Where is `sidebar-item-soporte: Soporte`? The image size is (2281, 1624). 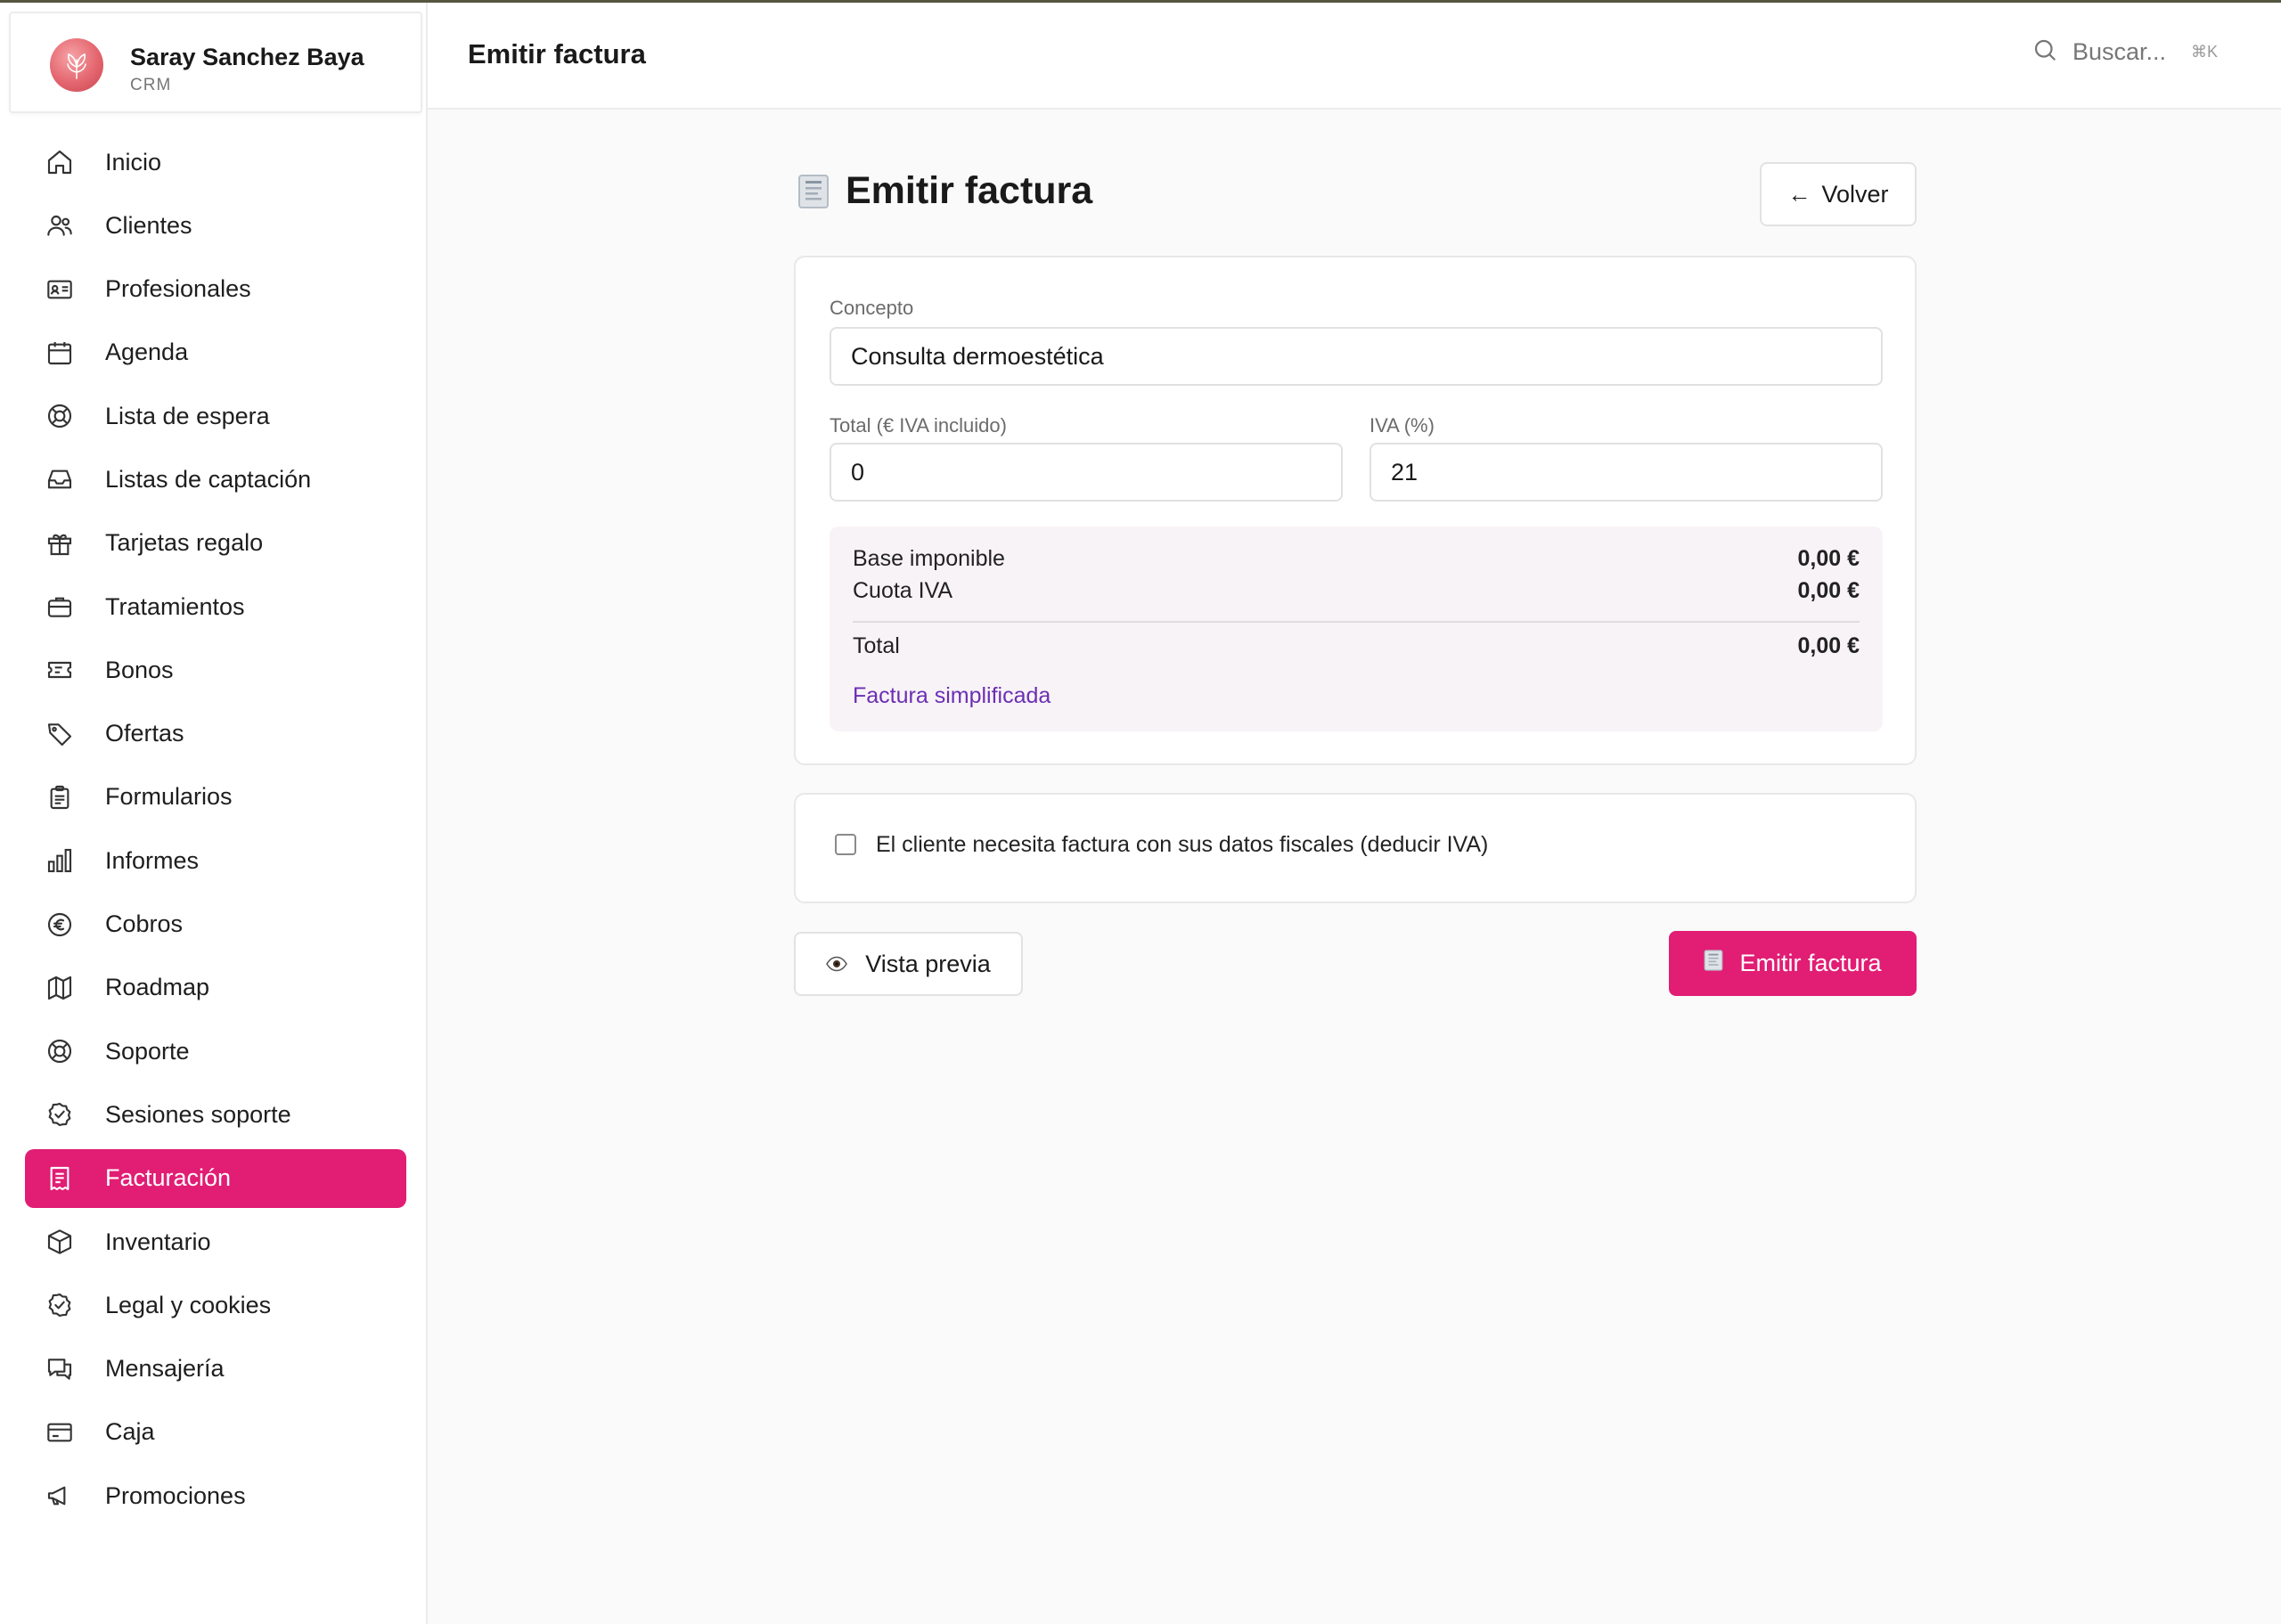
sidebar-item-soporte: Soporte is located at coordinates (215, 1051).